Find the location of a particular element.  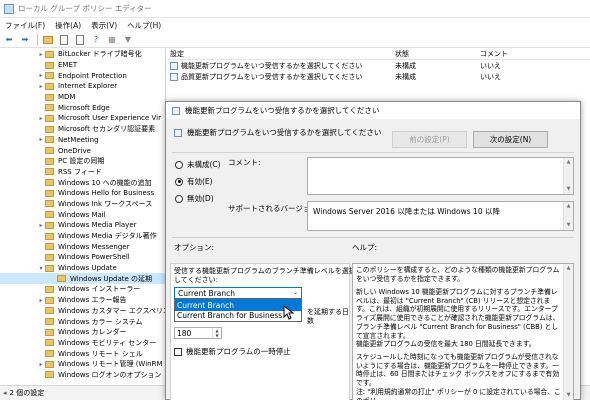

tree-item: Windows Ink ワークスペース is located at coordinates (82, 204).